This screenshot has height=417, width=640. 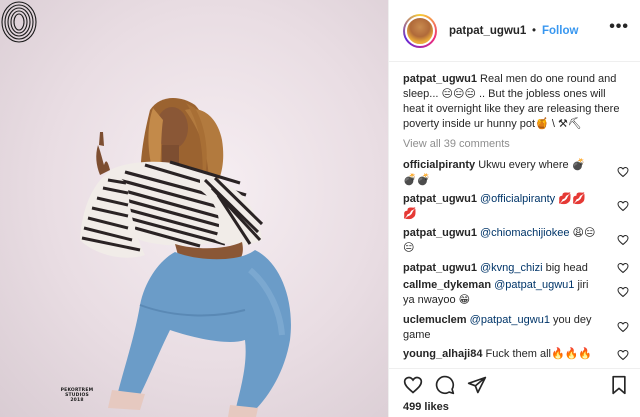 I want to click on share-icon, so click(x=477, y=385).